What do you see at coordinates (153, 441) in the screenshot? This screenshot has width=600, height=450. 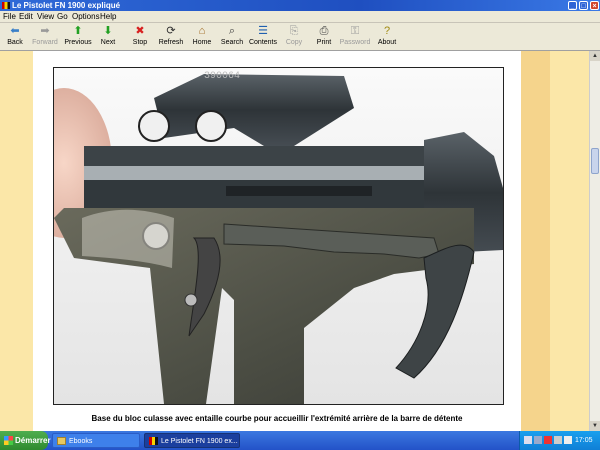 I see `belgian-flag-icon` at bounding box center [153, 441].